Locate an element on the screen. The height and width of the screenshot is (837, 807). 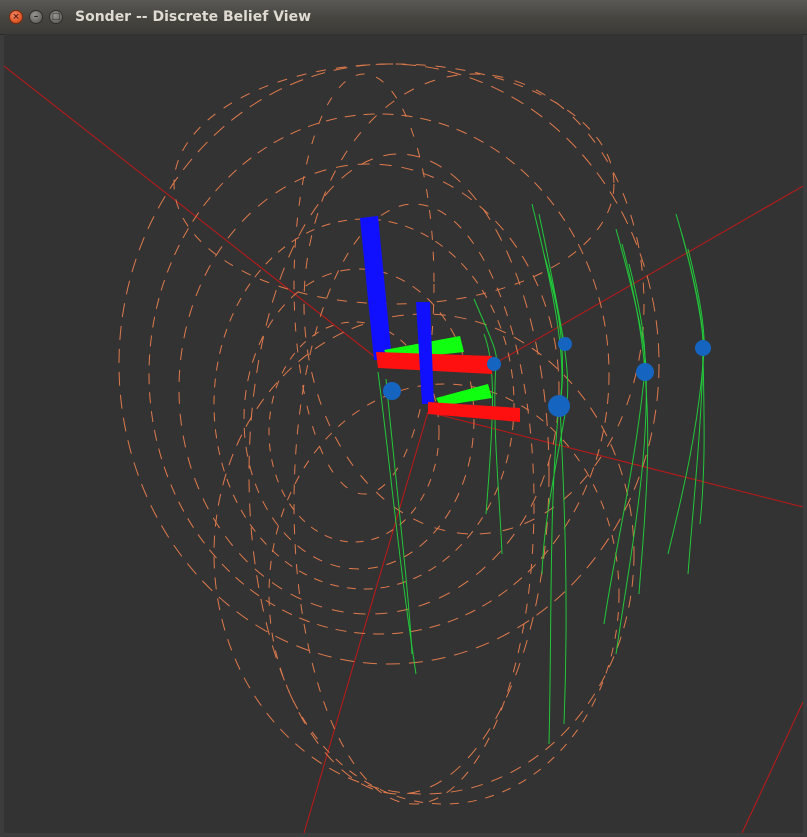
close-glyph: × is located at coordinates (16, 16).